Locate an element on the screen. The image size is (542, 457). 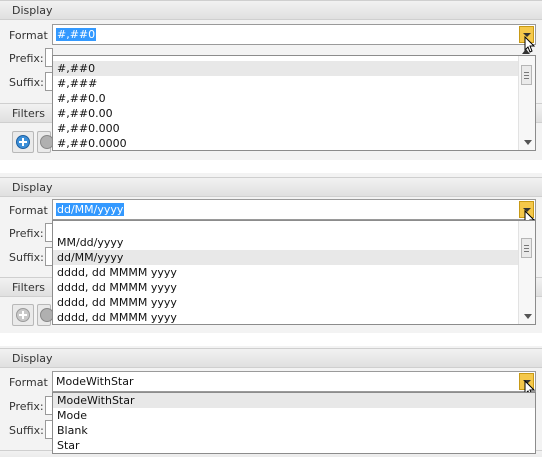
list-item: MM/dd/yyyy is located at coordinates (286, 242).